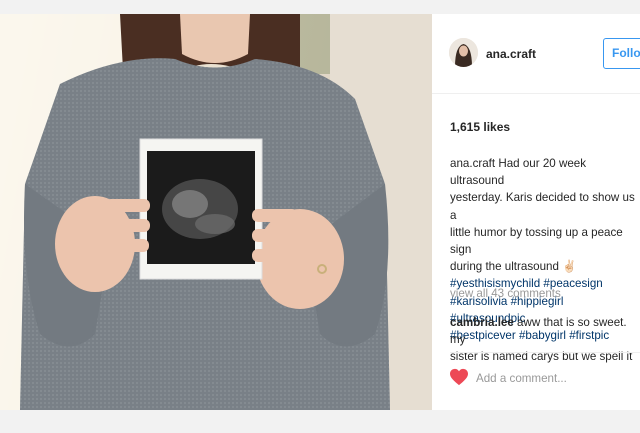 This screenshot has height=433, width=640. What do you see at coordinates (536, 241) in the screenshot?
I see `caption-text-line3: little humor by tossing up a peace sign` at bounding box center [536, 241].